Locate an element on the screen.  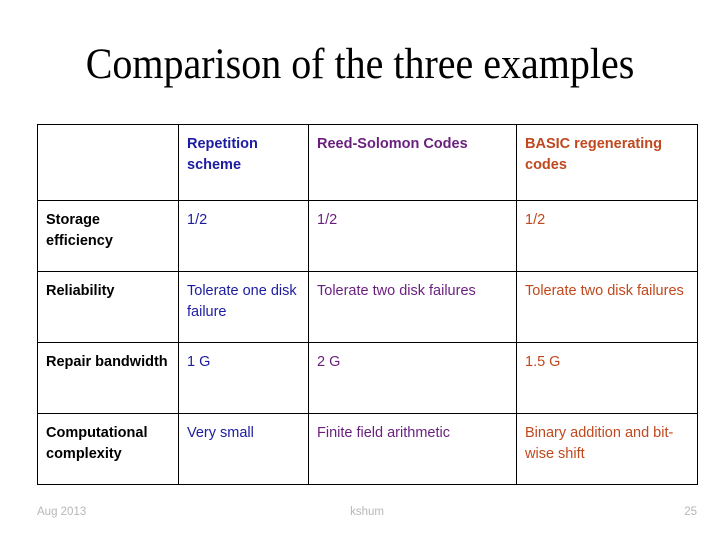
row-label: Repair bandwidth is located at coordinates (107, 362).